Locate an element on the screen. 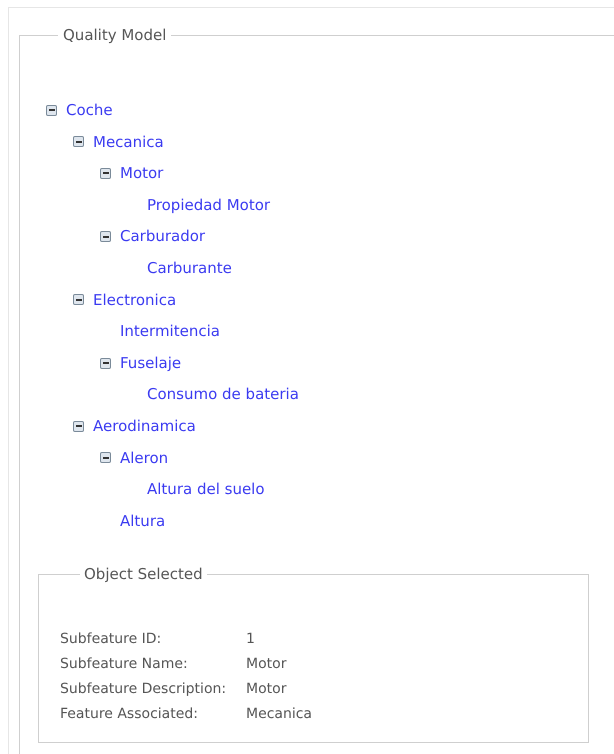 The image size is (614, 754). field-label: Feature Associated: is located at coordinates (129, 714).